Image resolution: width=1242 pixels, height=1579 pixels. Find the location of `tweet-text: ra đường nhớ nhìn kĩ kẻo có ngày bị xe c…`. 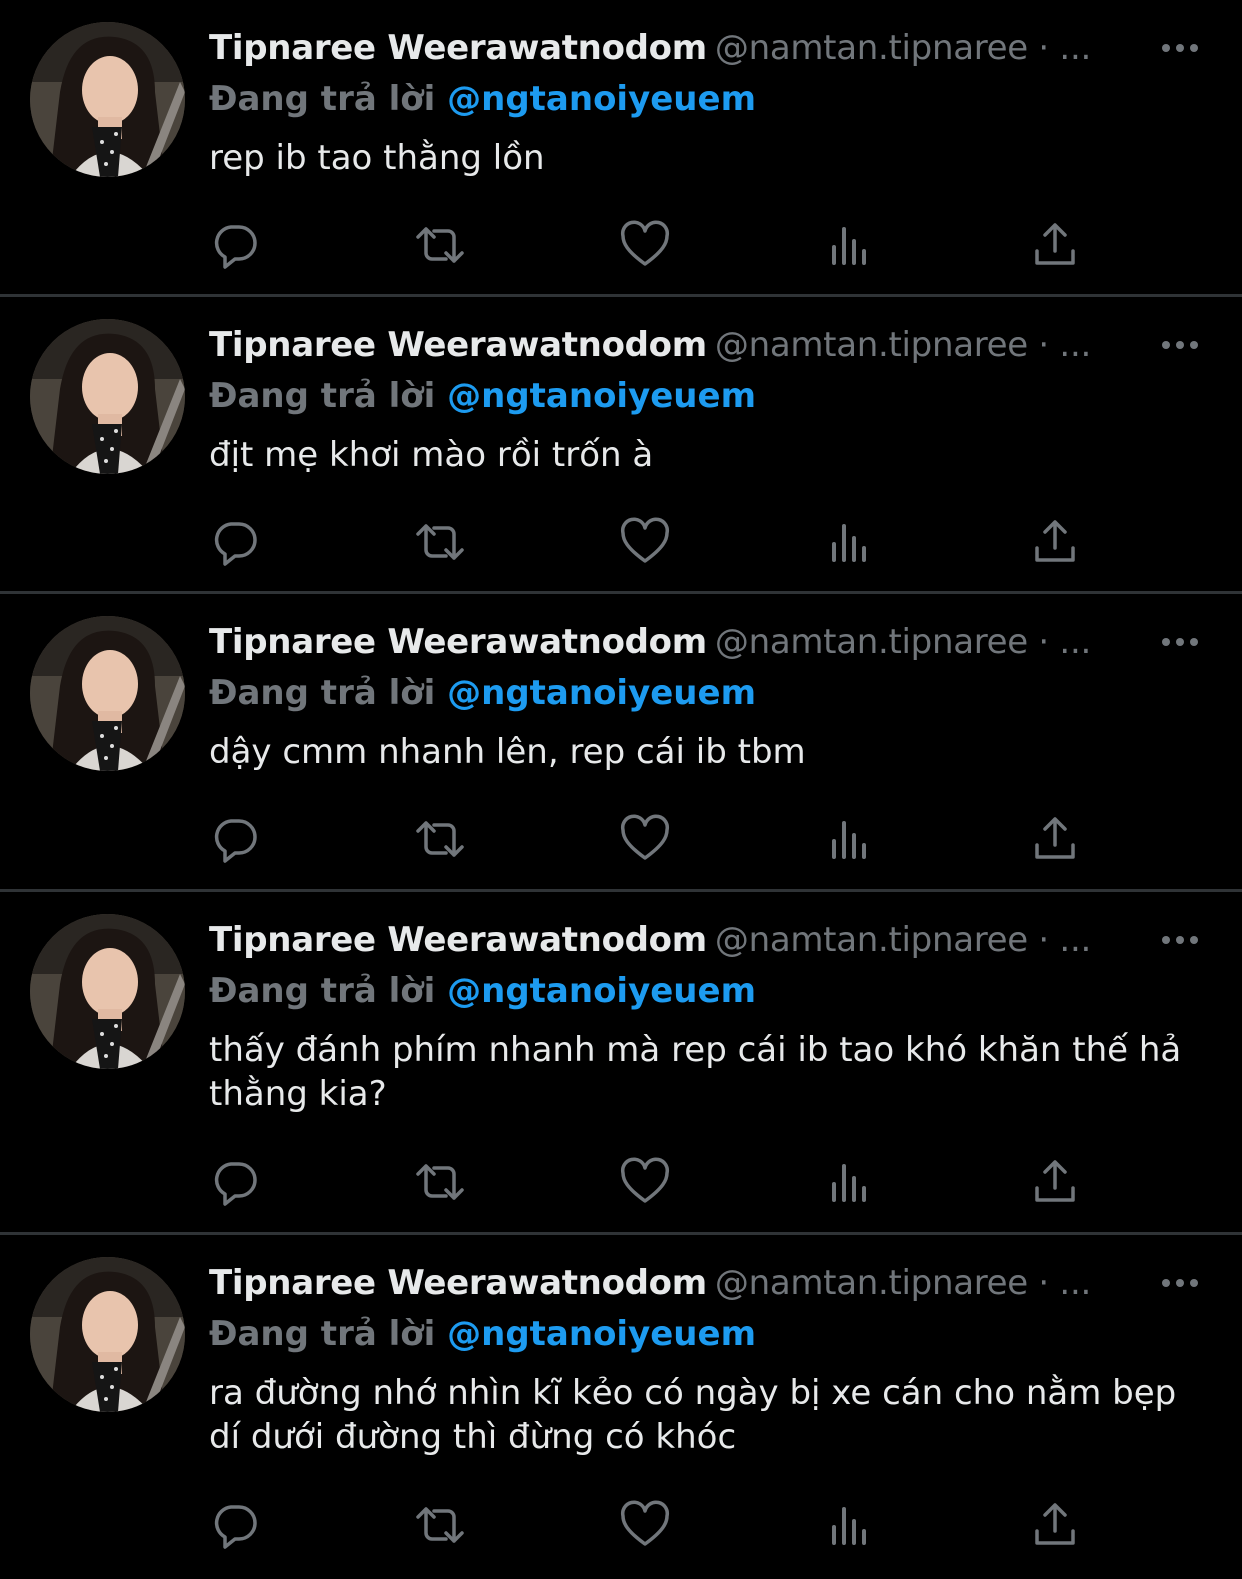

tweet-text: ra đường nhớ nhìn kĩ kẻo có ngày bị xe c… is located at coordinates (693, 1415).